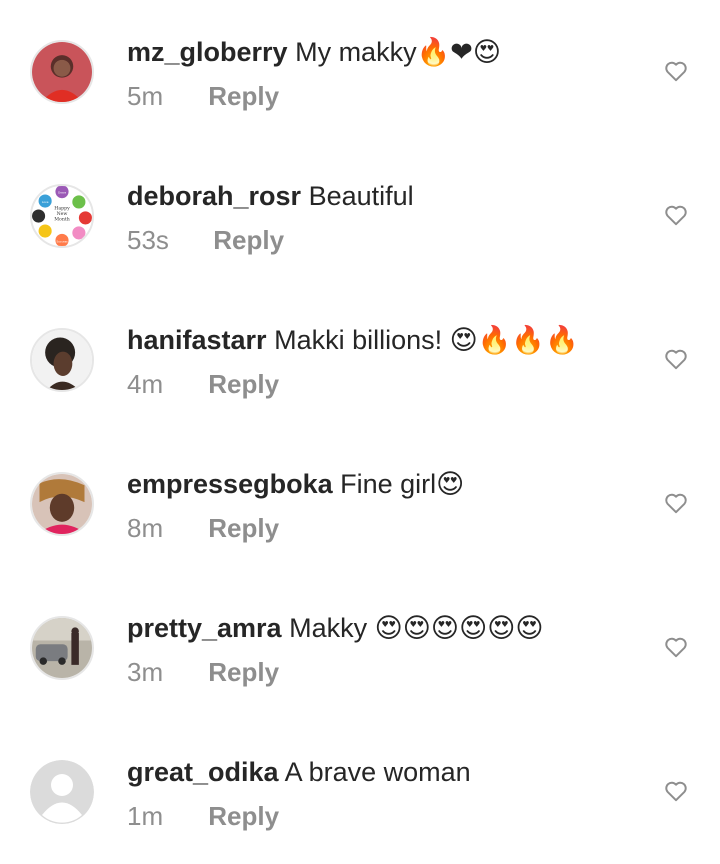 The width and height of the screenshot is (720, 864). I want to click on comment-meta: 1m Reply, so click(203, 816).